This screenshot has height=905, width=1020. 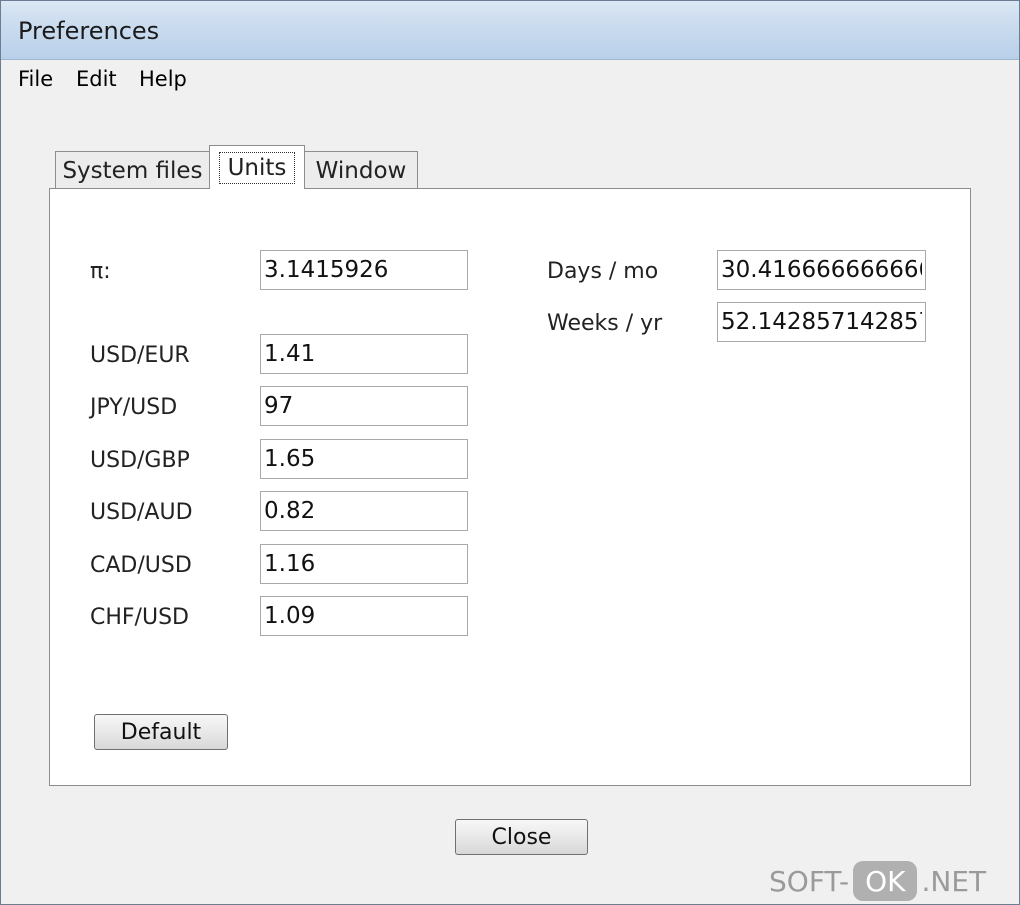 What do you see at coordinates (89, 31) in the screenshot?
I see `window-title: Preferences` at bounding box center [89, 31].